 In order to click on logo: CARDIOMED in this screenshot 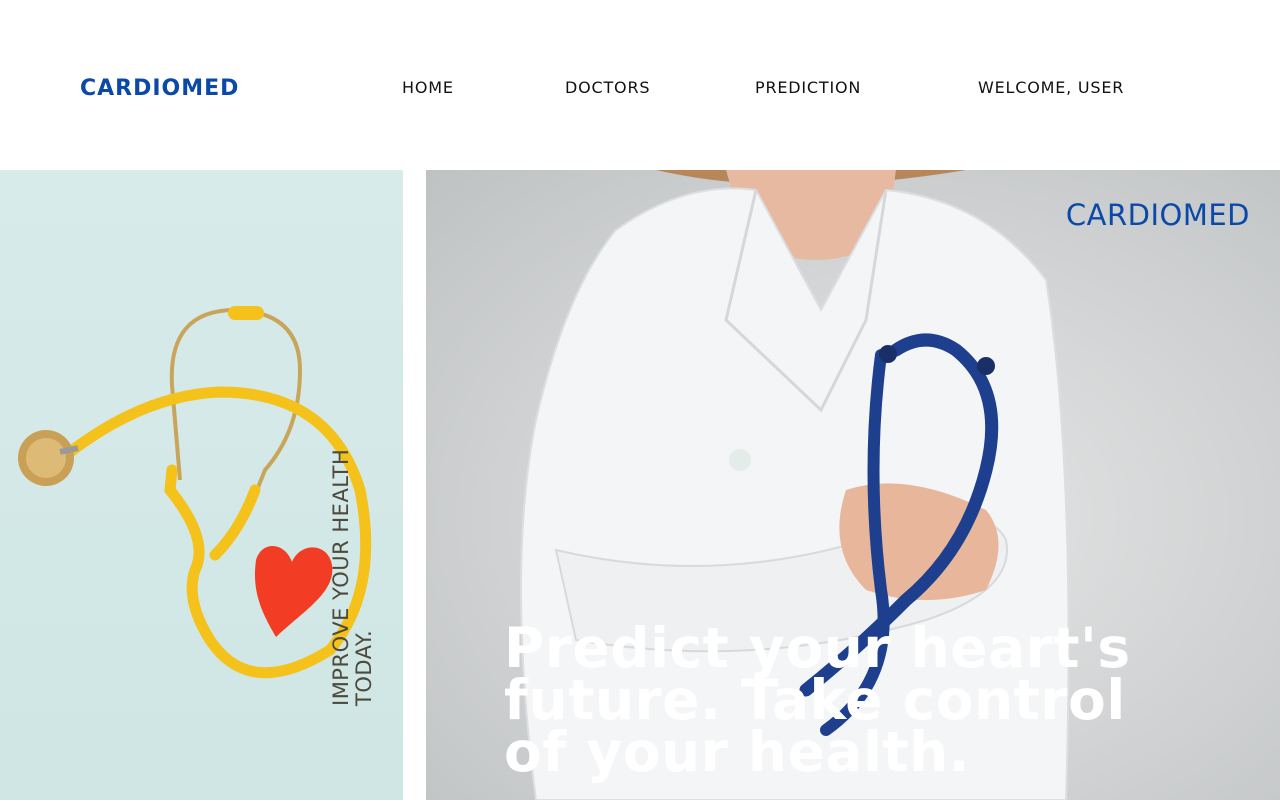, I will do `click(159, 88)`.